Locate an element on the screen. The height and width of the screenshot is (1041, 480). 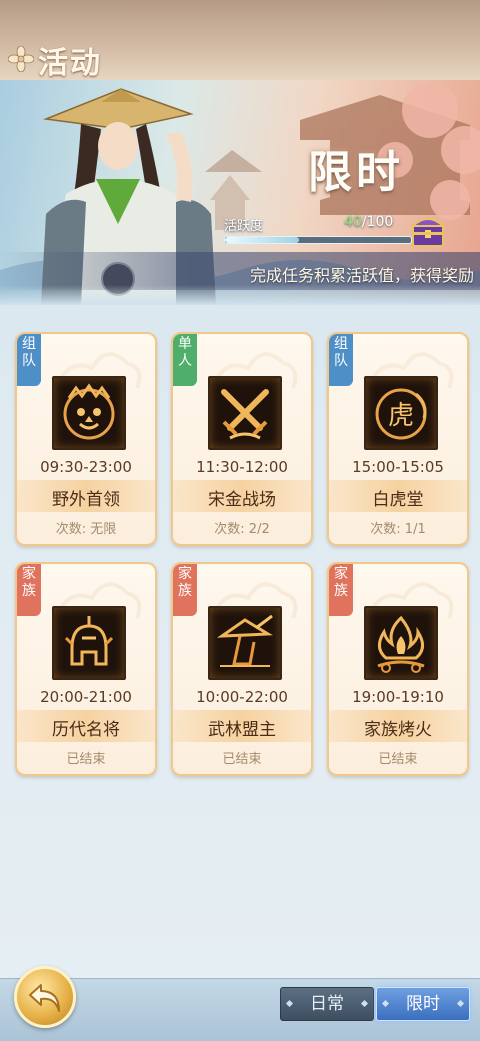
activity-time: 09:30-23:00 is located at coordinates (86, 467).